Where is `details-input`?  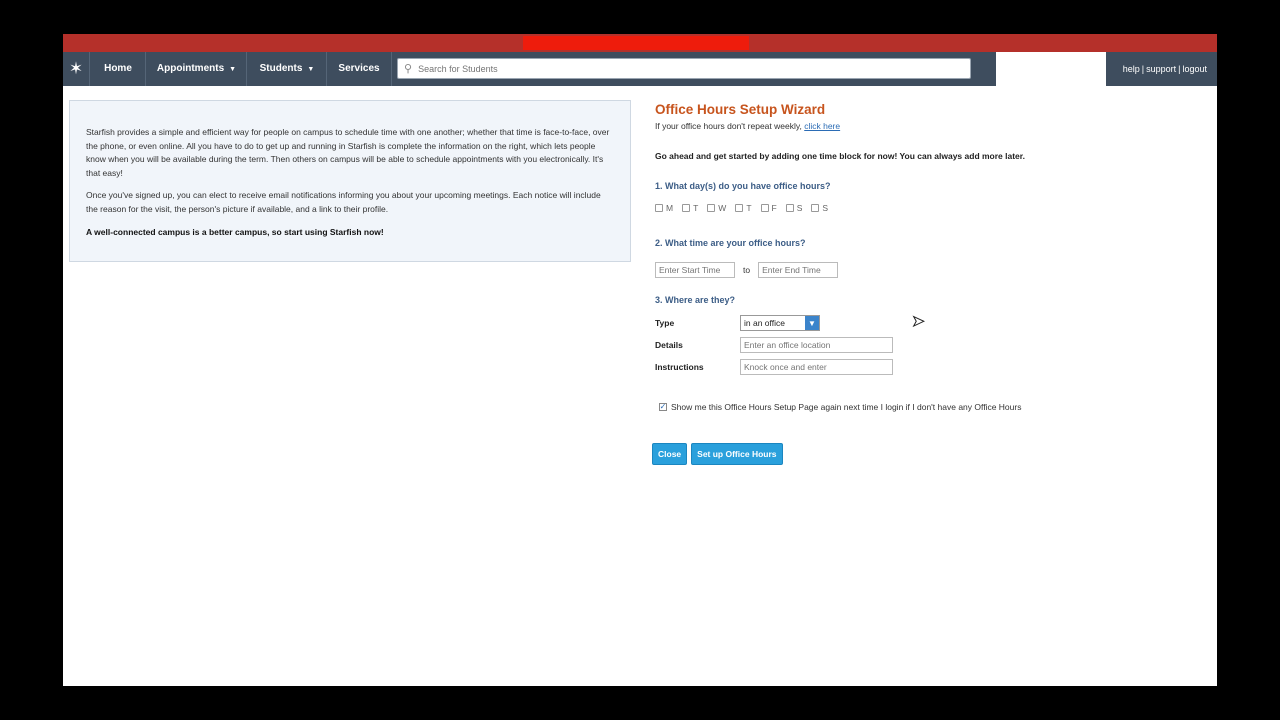
details-input is located at coordinates (816, 345).